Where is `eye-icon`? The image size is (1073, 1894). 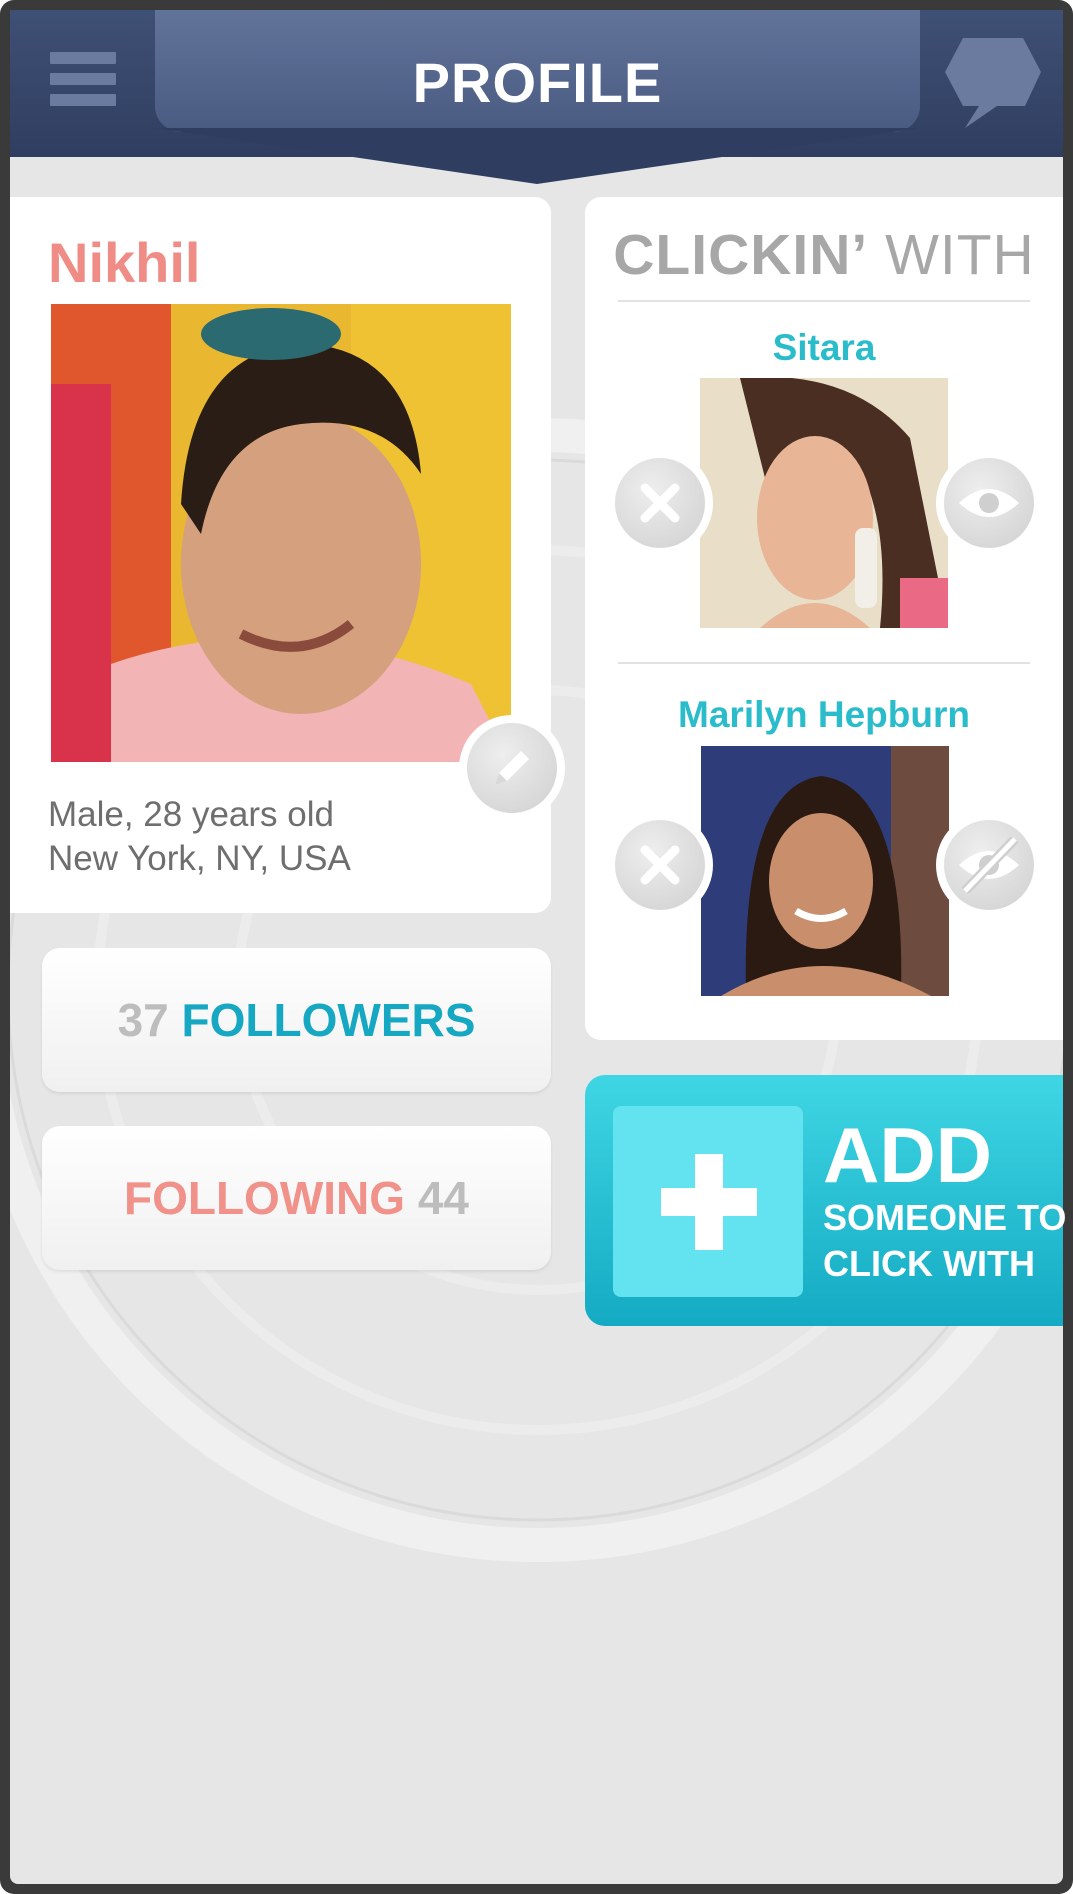
eye-icon is located at coordinates (989, 503).